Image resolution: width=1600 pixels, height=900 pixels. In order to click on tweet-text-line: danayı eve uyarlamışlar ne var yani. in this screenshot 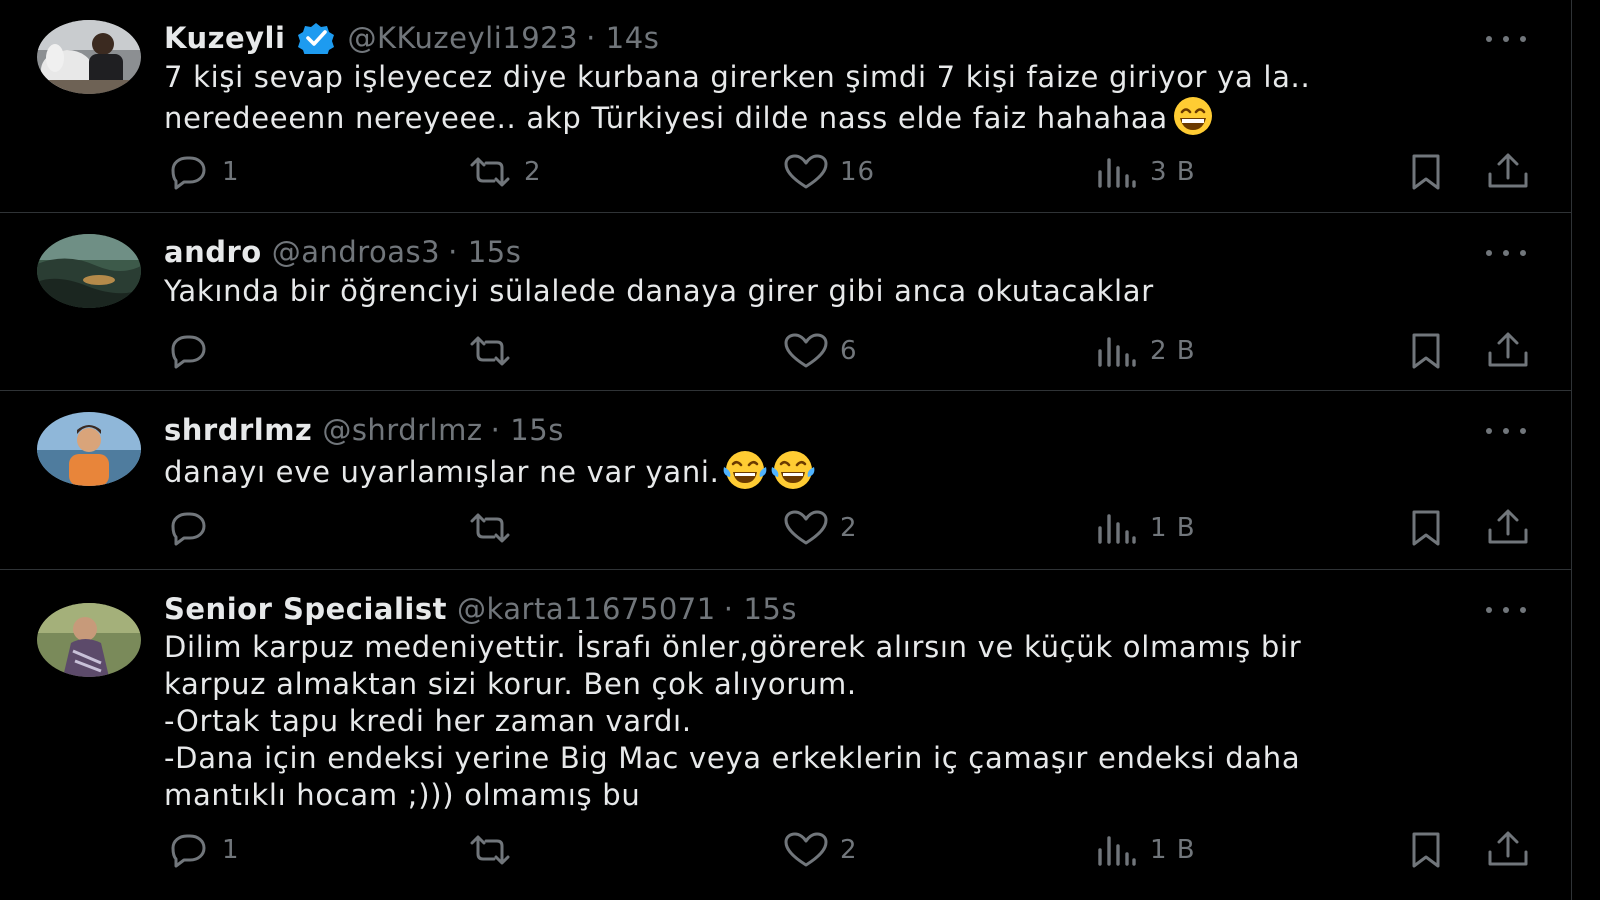, I will do `click(442, 472)`.